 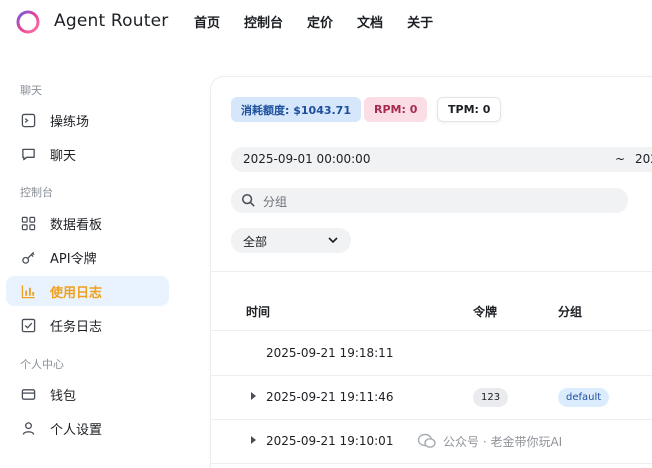 What do you see at coordinates (73, 259) in the screenshot?
I see `sidebar-item-label: API令牌` at bounding box center [73, 259].